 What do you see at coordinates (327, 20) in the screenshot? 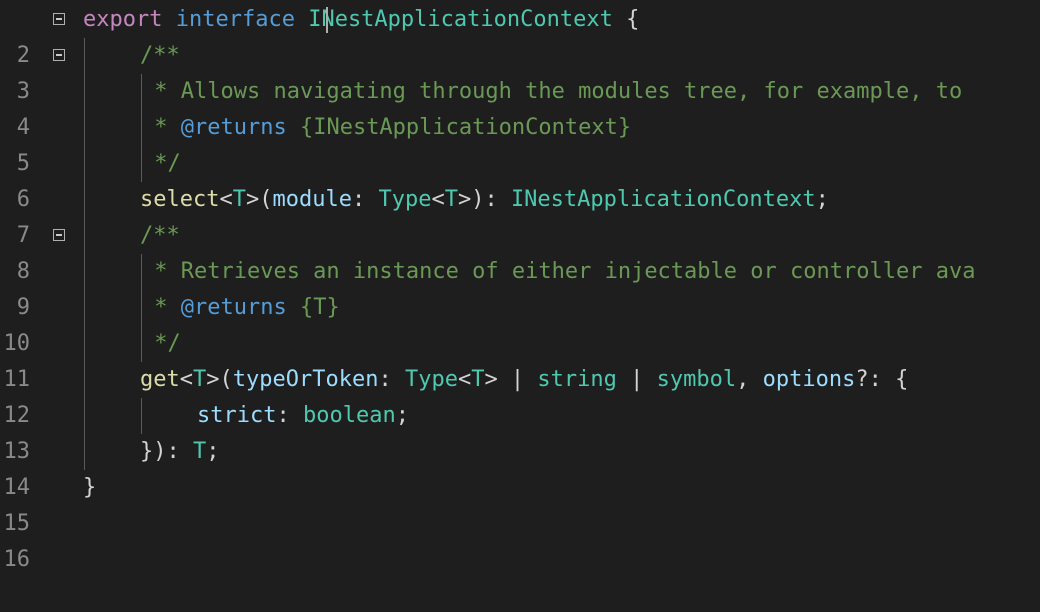
I see `text-cursor` at bounding box center [327, 20].